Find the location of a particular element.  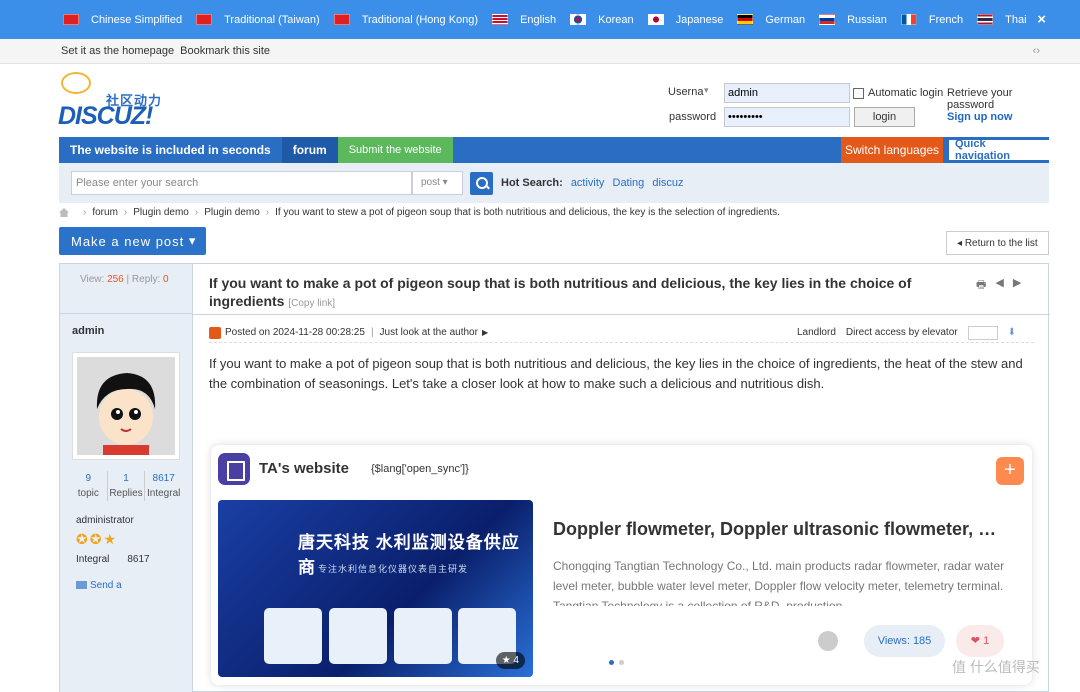

breadcrumb-plugin-demo: Plugin demo is located at coordinates (161, 212).